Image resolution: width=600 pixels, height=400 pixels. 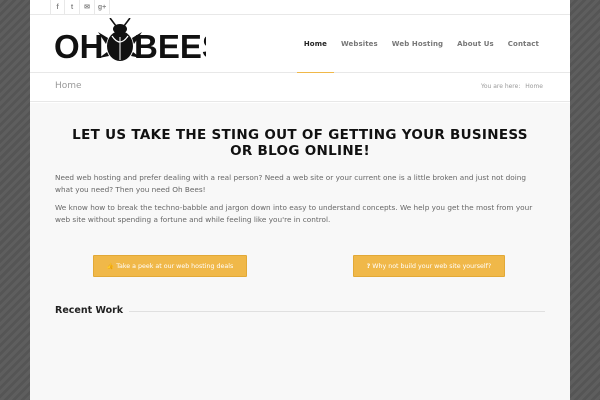 I want to click on site-logo: OH BEES, so click(x=139, y=43).